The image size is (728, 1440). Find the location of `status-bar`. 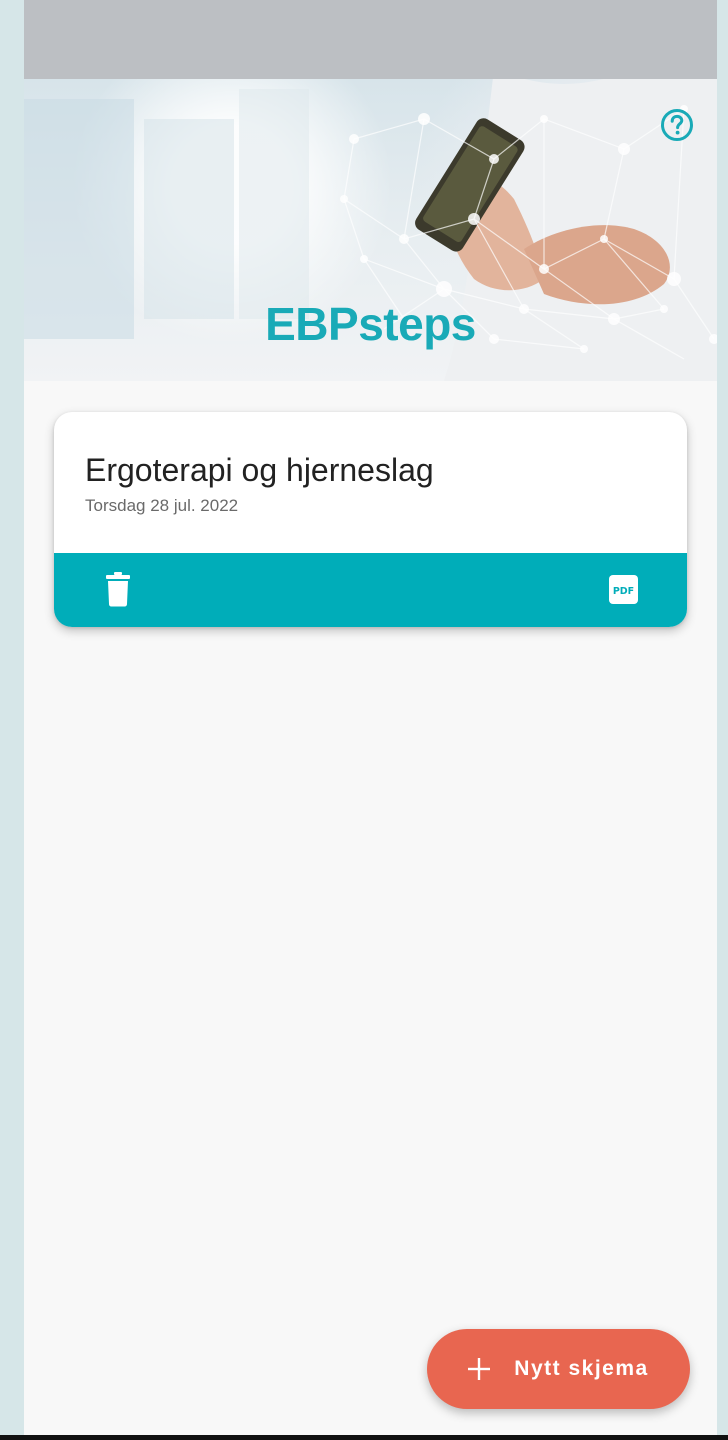

status-bar is located at coordinates (370, 39).